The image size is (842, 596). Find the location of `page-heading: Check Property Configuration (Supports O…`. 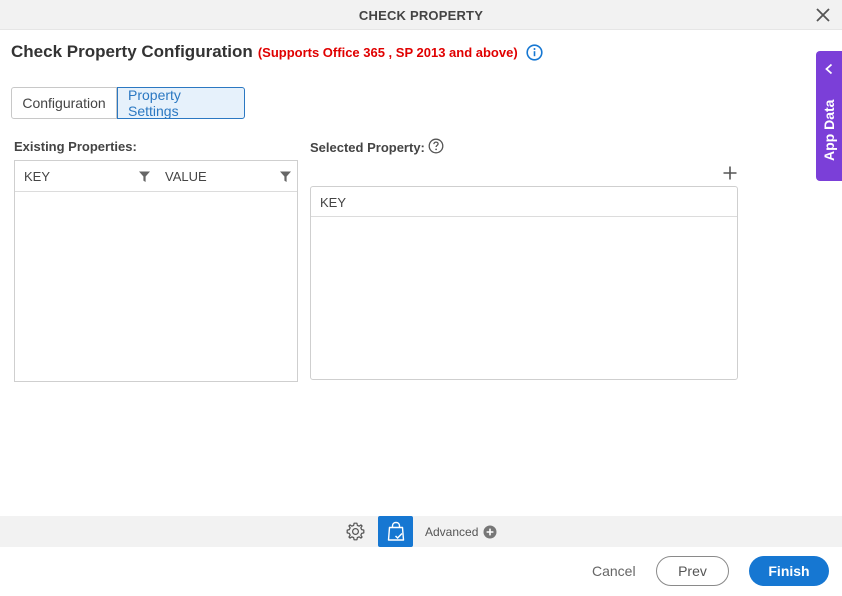

page-heading: Check Property Configuration (Supports O… is located at coordinates (277, 52).